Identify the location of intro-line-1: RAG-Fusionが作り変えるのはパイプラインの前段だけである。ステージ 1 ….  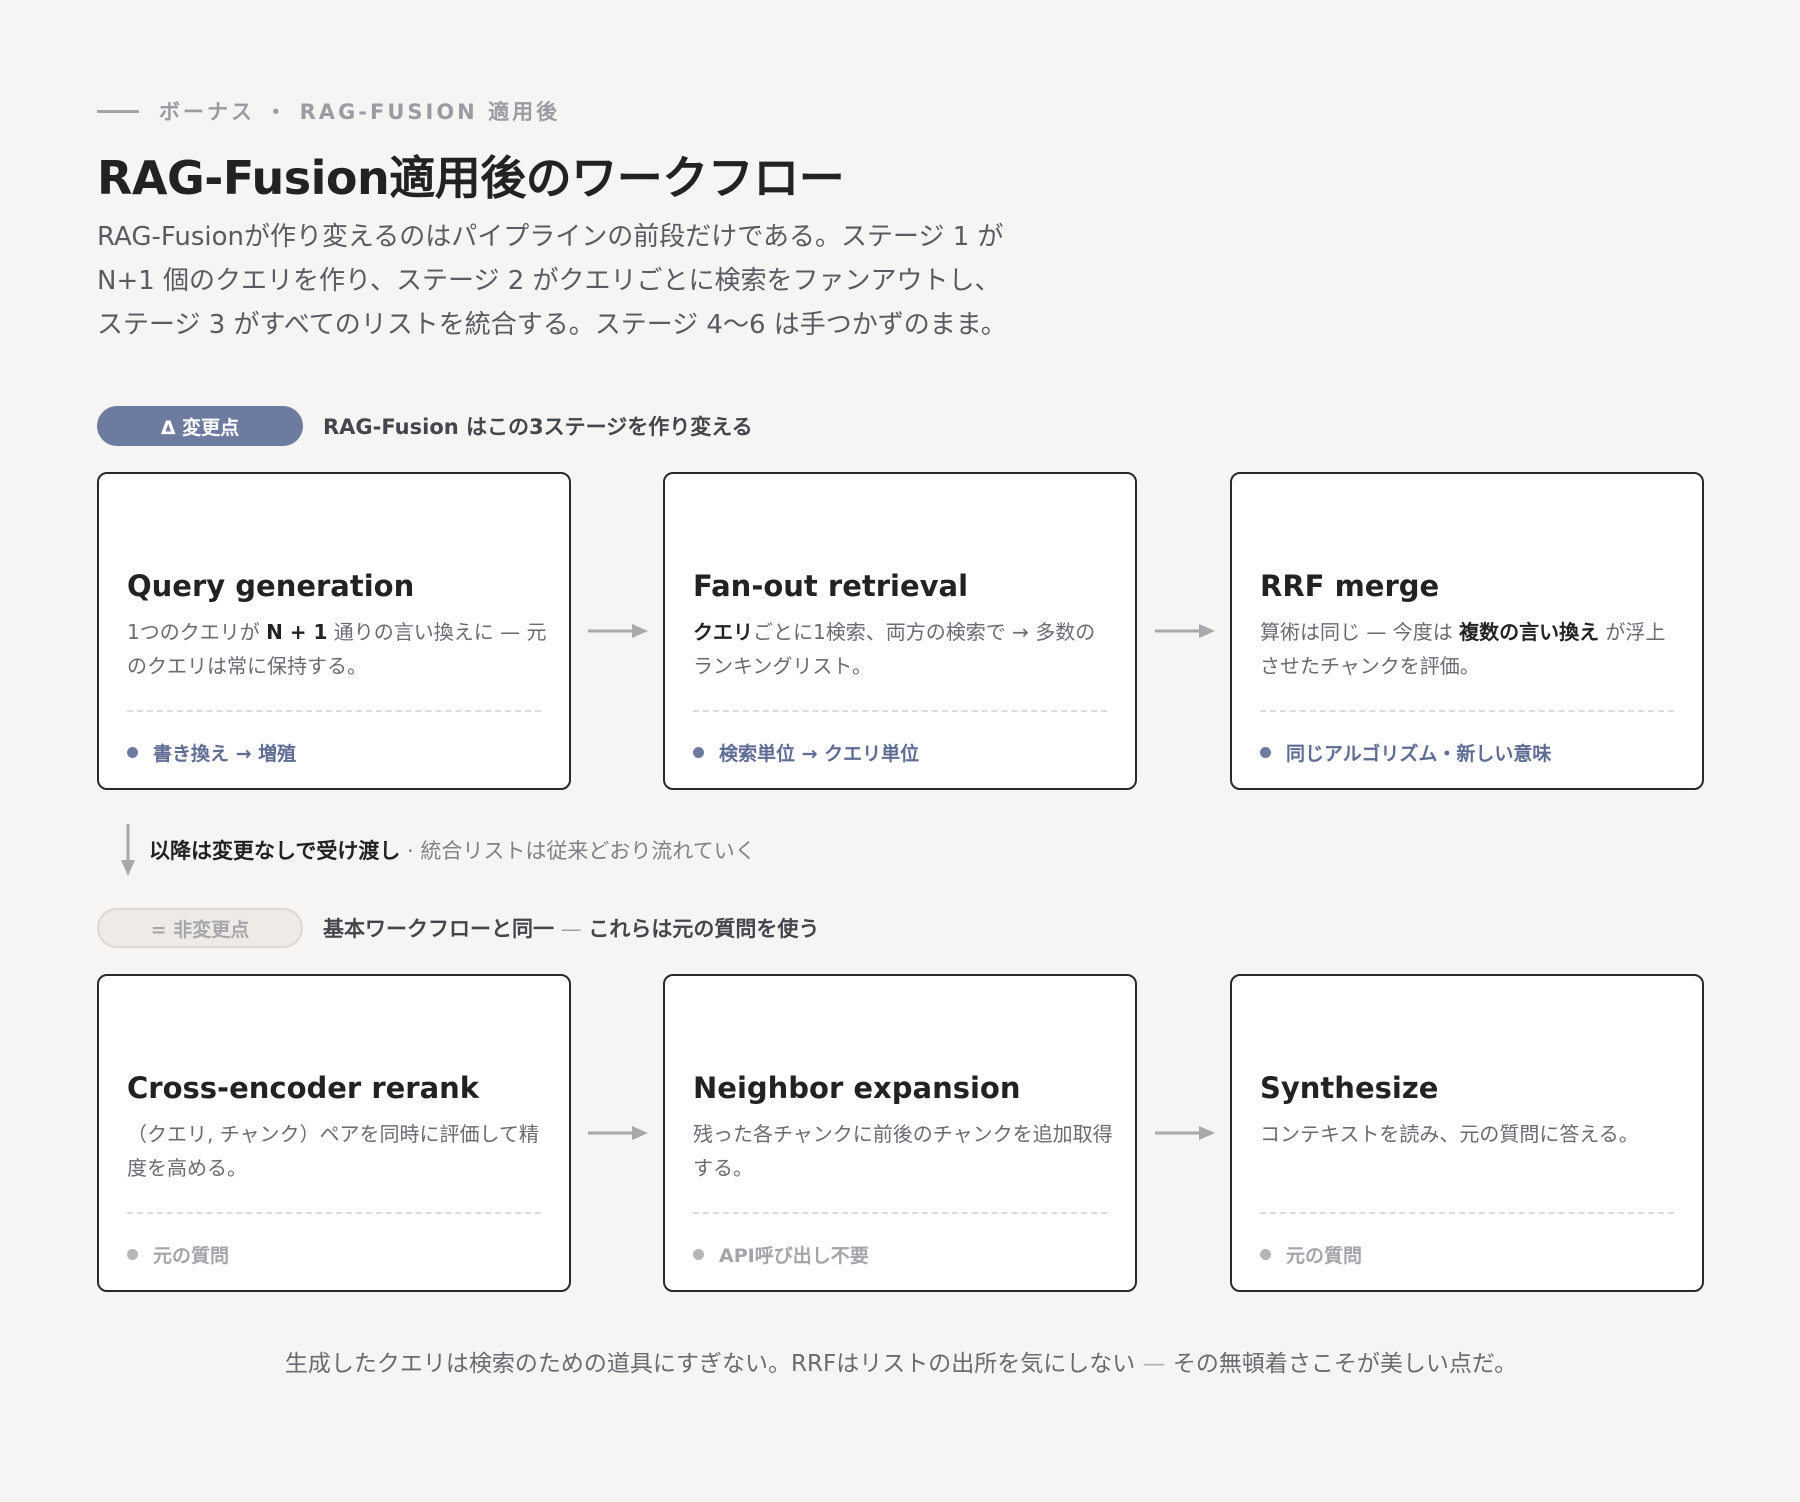
(550, 237).